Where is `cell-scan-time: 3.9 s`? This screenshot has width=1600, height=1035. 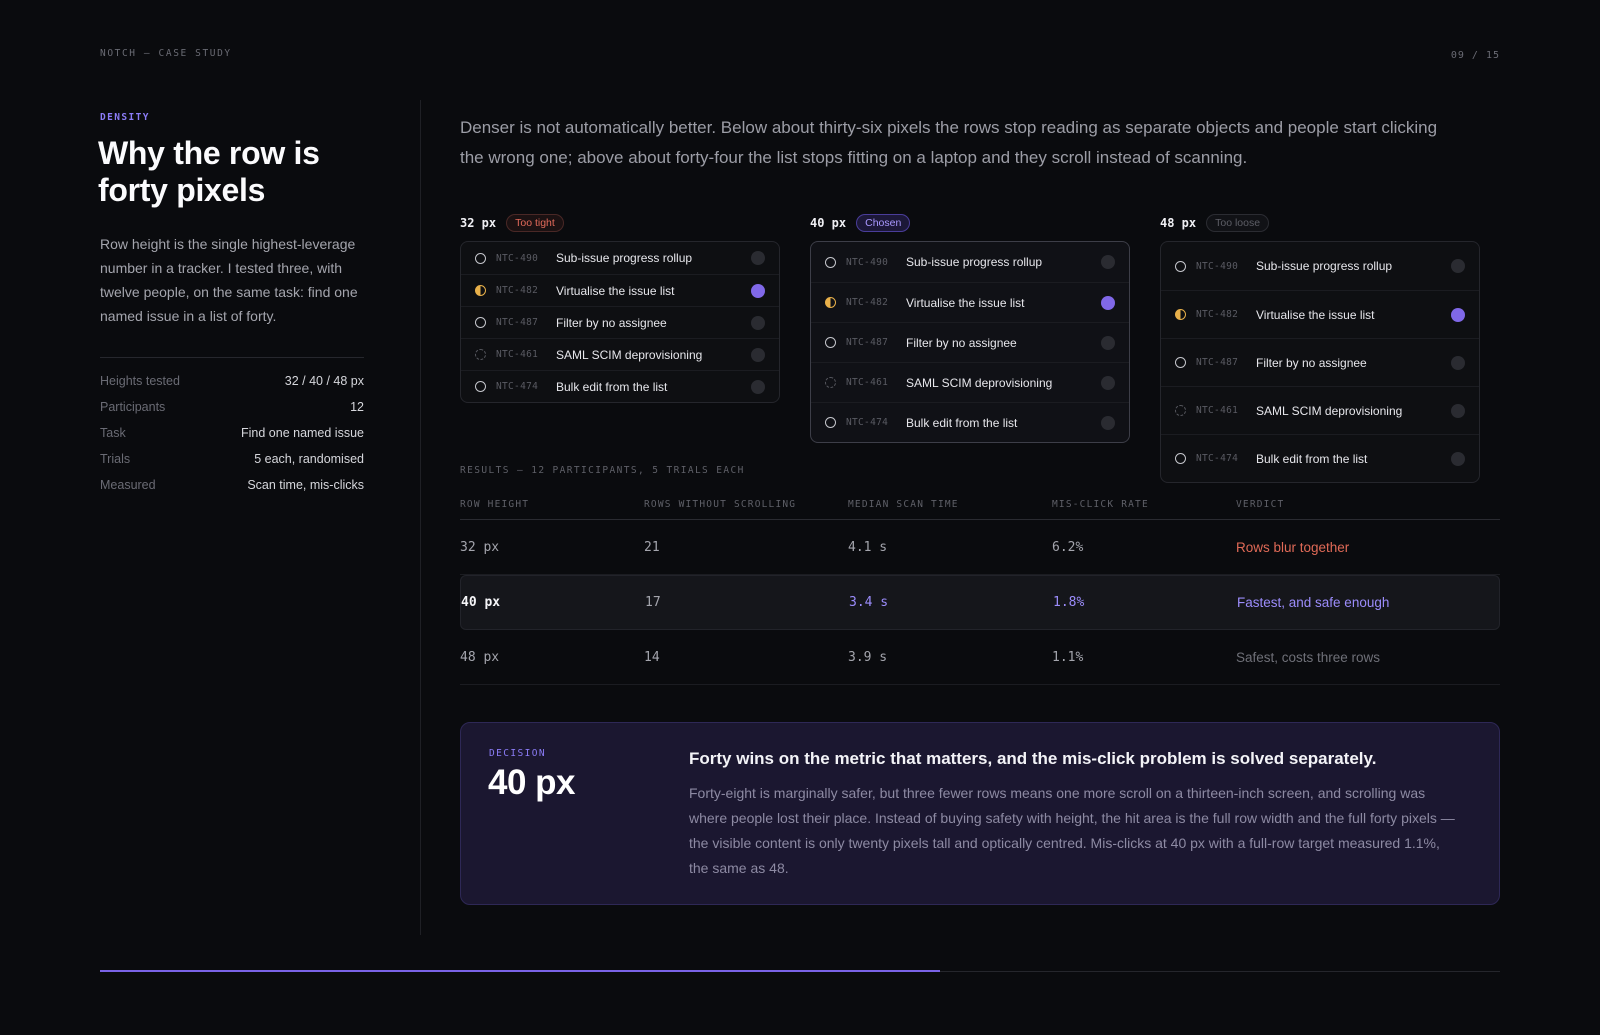
cell-scan-time: 3.9 s is located at coordinates (868, 657).